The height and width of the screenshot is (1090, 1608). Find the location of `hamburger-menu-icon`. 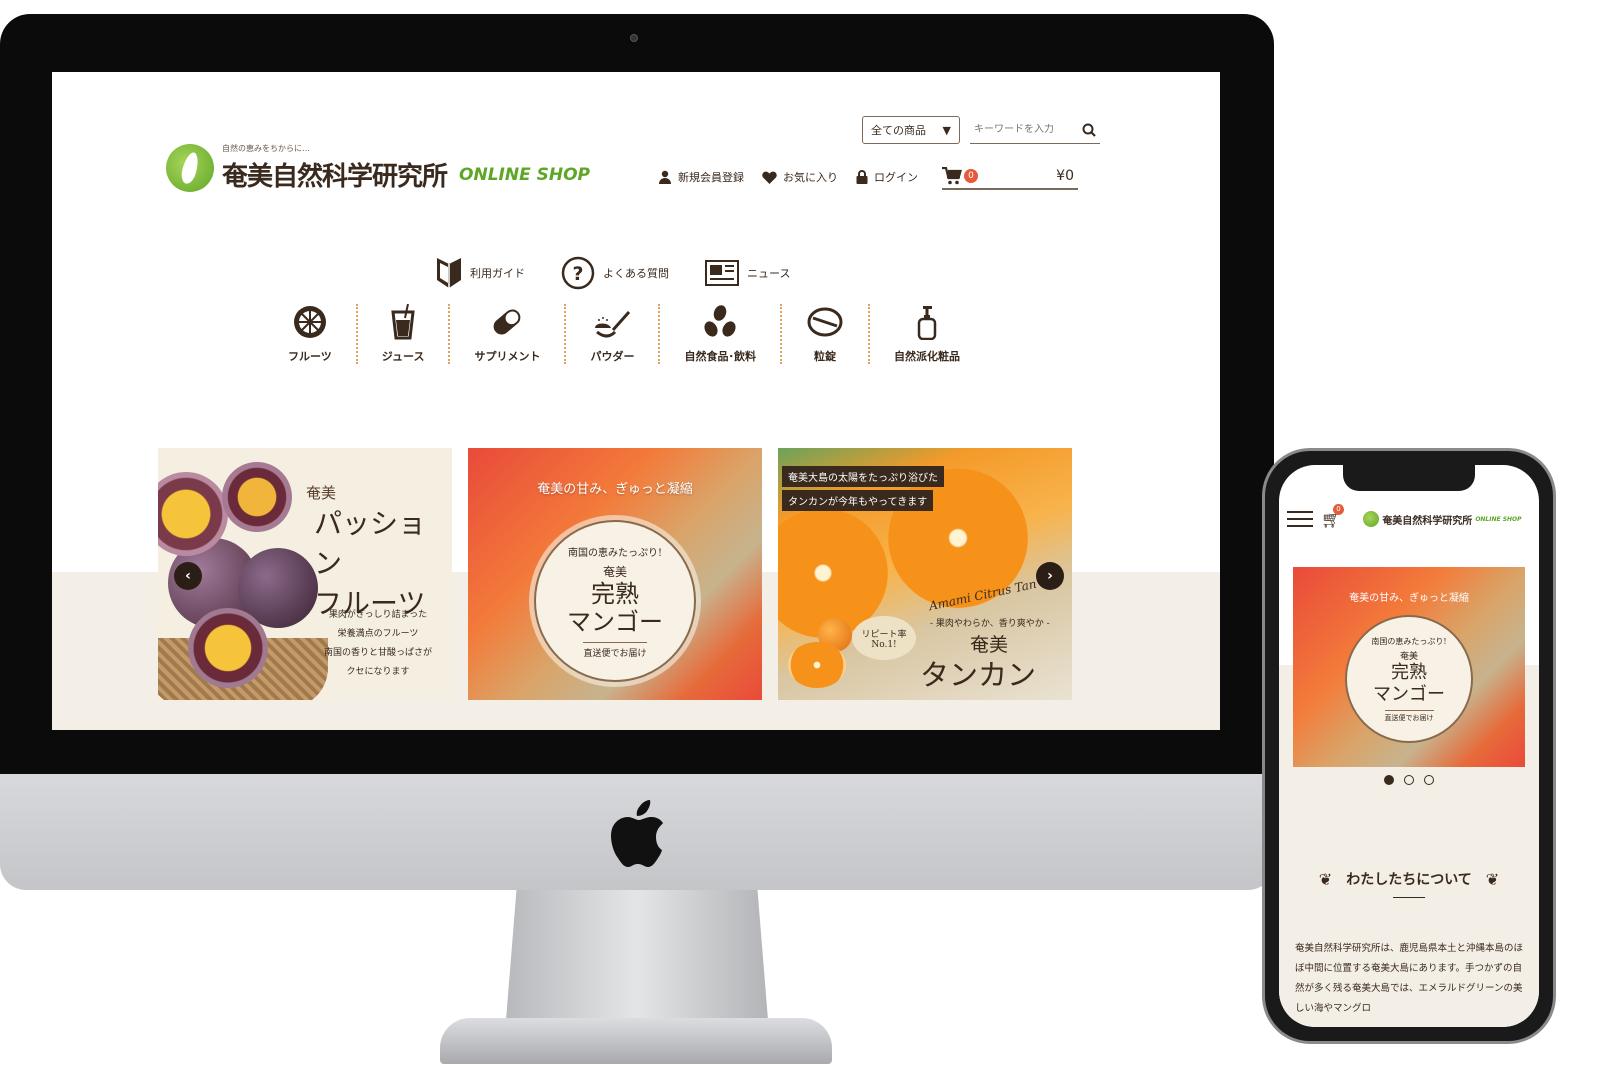

hamburger-menu-icon is located at coordinates (1300, 519).